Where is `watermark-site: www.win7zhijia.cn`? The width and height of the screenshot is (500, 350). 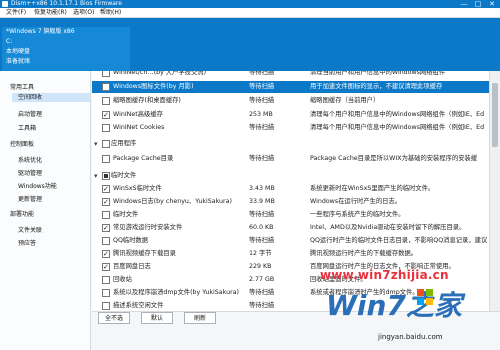
watermark-site: www.win7zhijia.cn is located at coordinates (384, 275).